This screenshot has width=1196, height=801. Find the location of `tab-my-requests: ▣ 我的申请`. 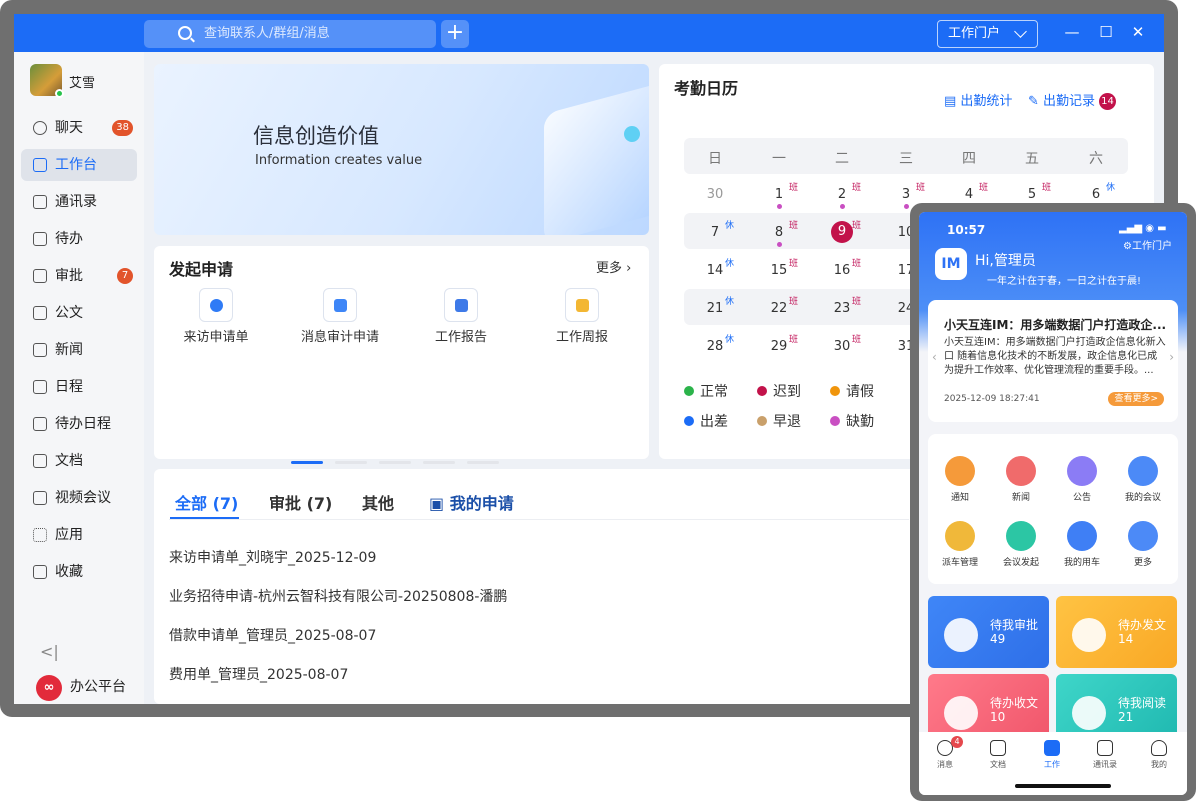

tab-my-requests: ▣ 我的申请 is located at coordinates (471, 502).